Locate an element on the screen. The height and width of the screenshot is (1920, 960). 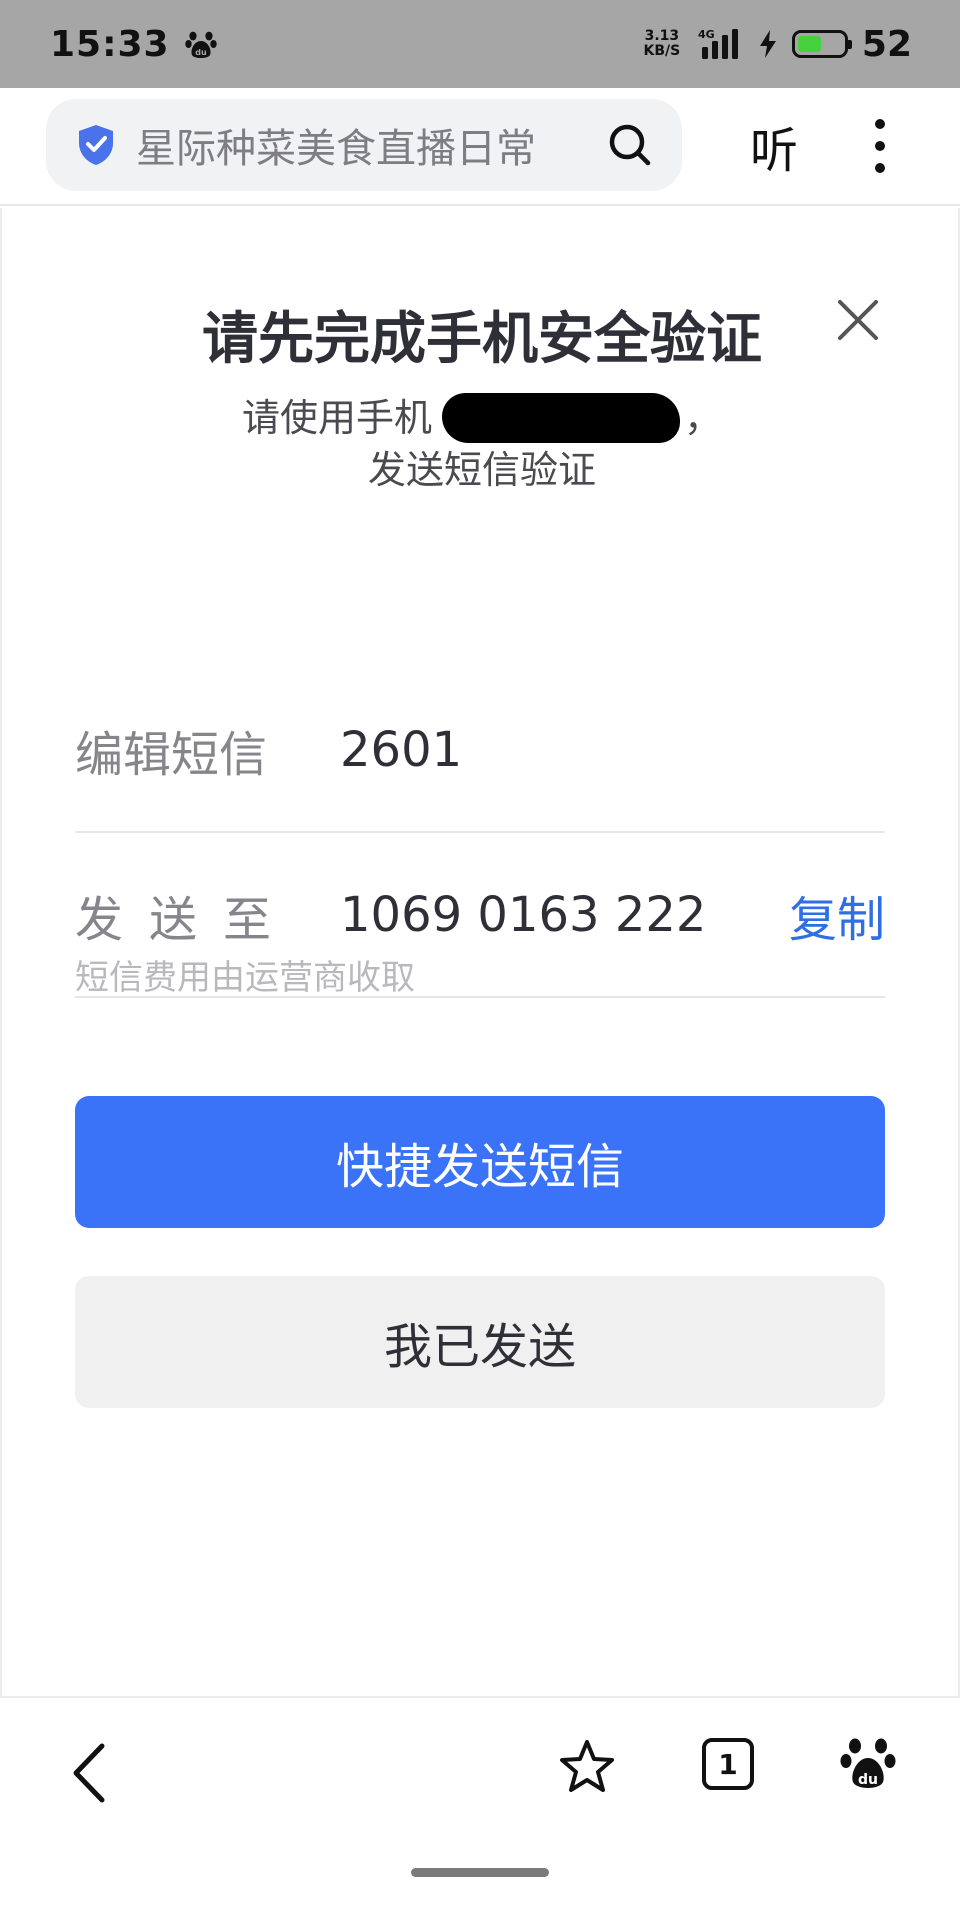
instruction-text: 请使用手机 ， 发送短信验证 is located at coordinates (481, 444).